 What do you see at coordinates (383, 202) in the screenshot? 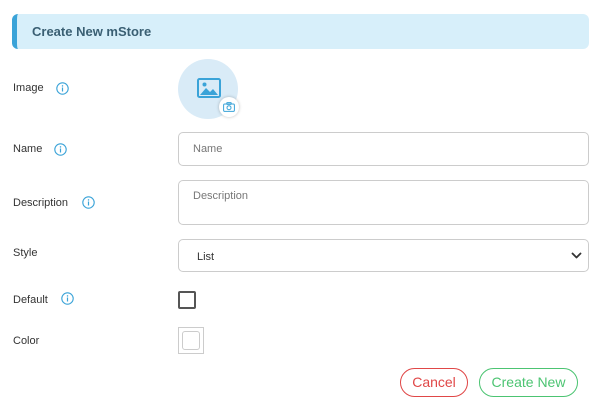
I see `description-input` at bounding box center [383, 202].